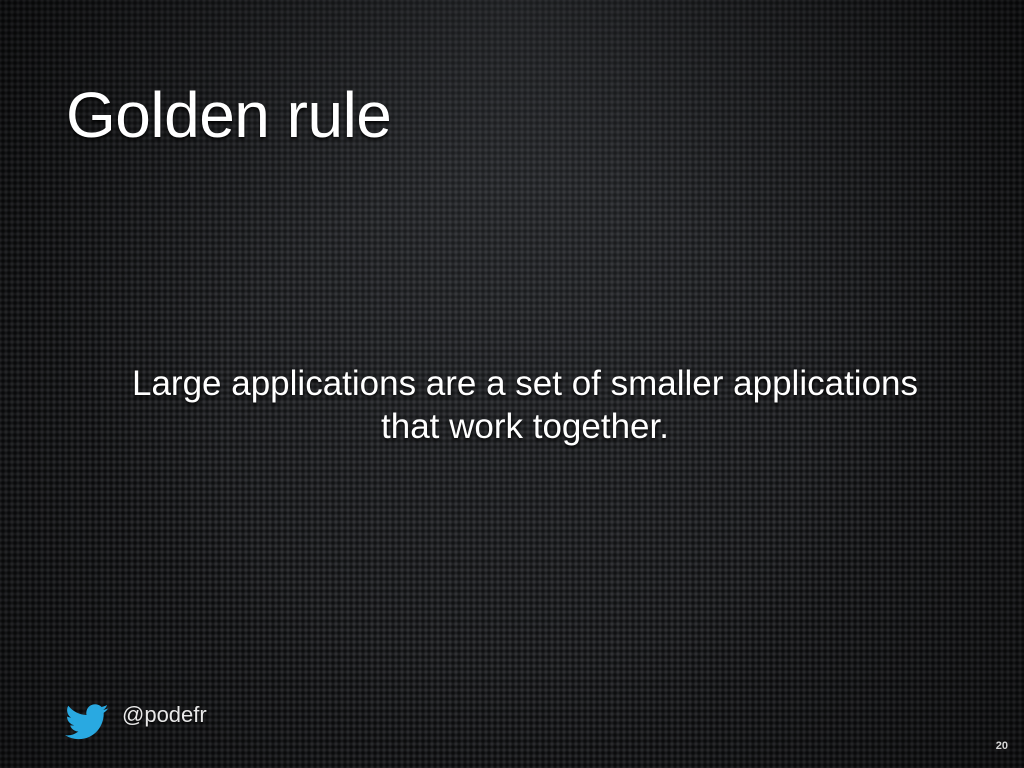 The height and width of the screenshot is (768, 1024). I want to click on twitter-bird-icon, so click(87, 722).